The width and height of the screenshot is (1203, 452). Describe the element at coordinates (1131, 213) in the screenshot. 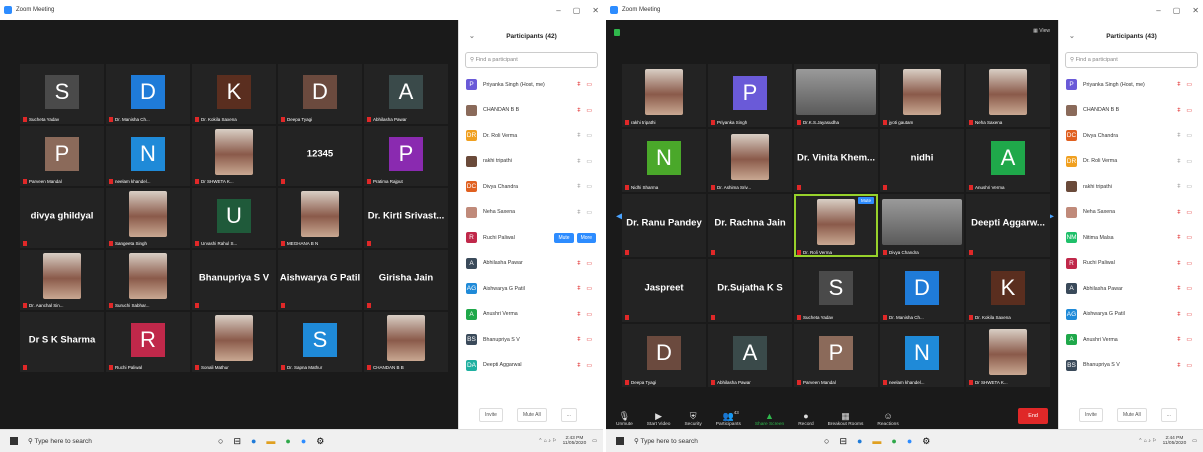

I see `participant-row: Neha Saxena ǂ ▭` at that location.